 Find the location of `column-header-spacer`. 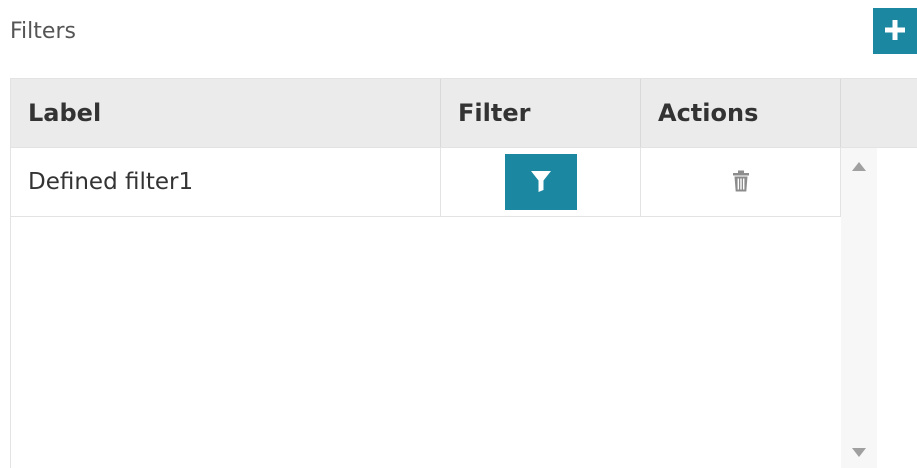

column-header-spacer is located at coordinates (879, 113).